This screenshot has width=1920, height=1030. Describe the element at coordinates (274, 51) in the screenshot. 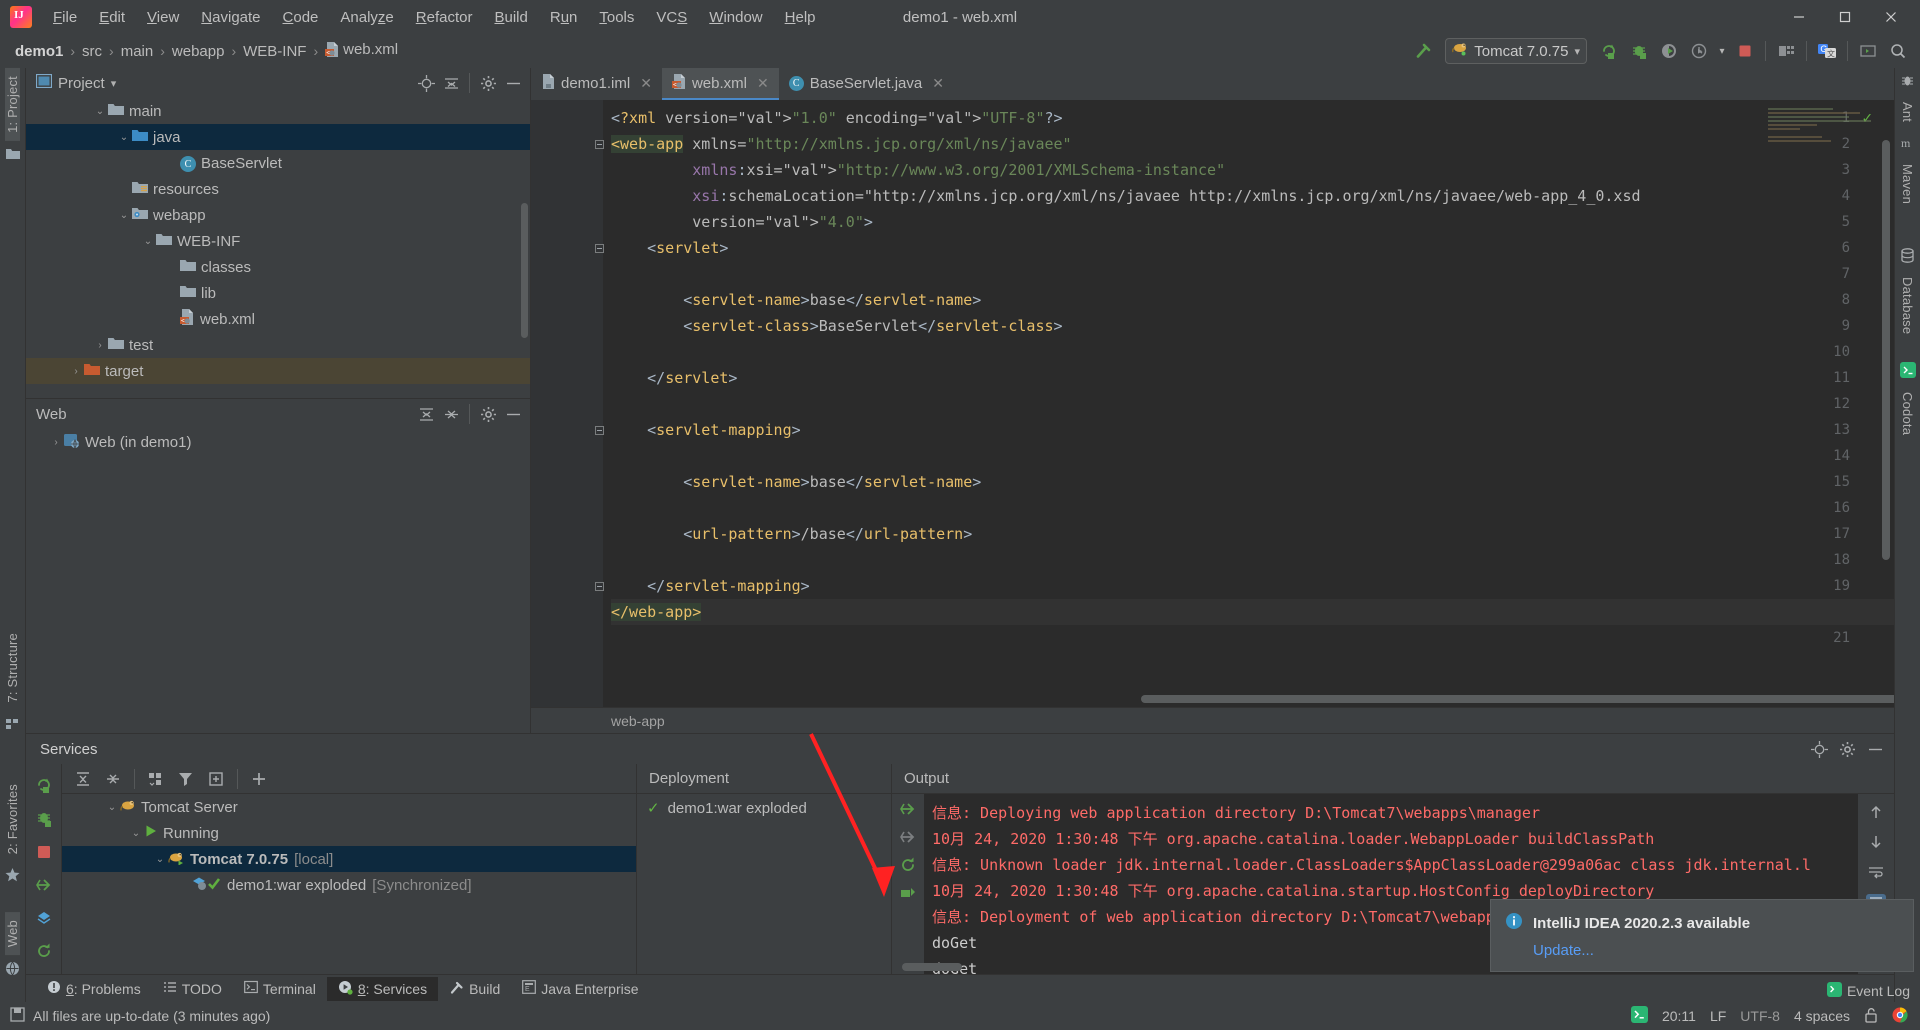

I see `breadcrumb-item-web-inf: WEB-INF` at that location.